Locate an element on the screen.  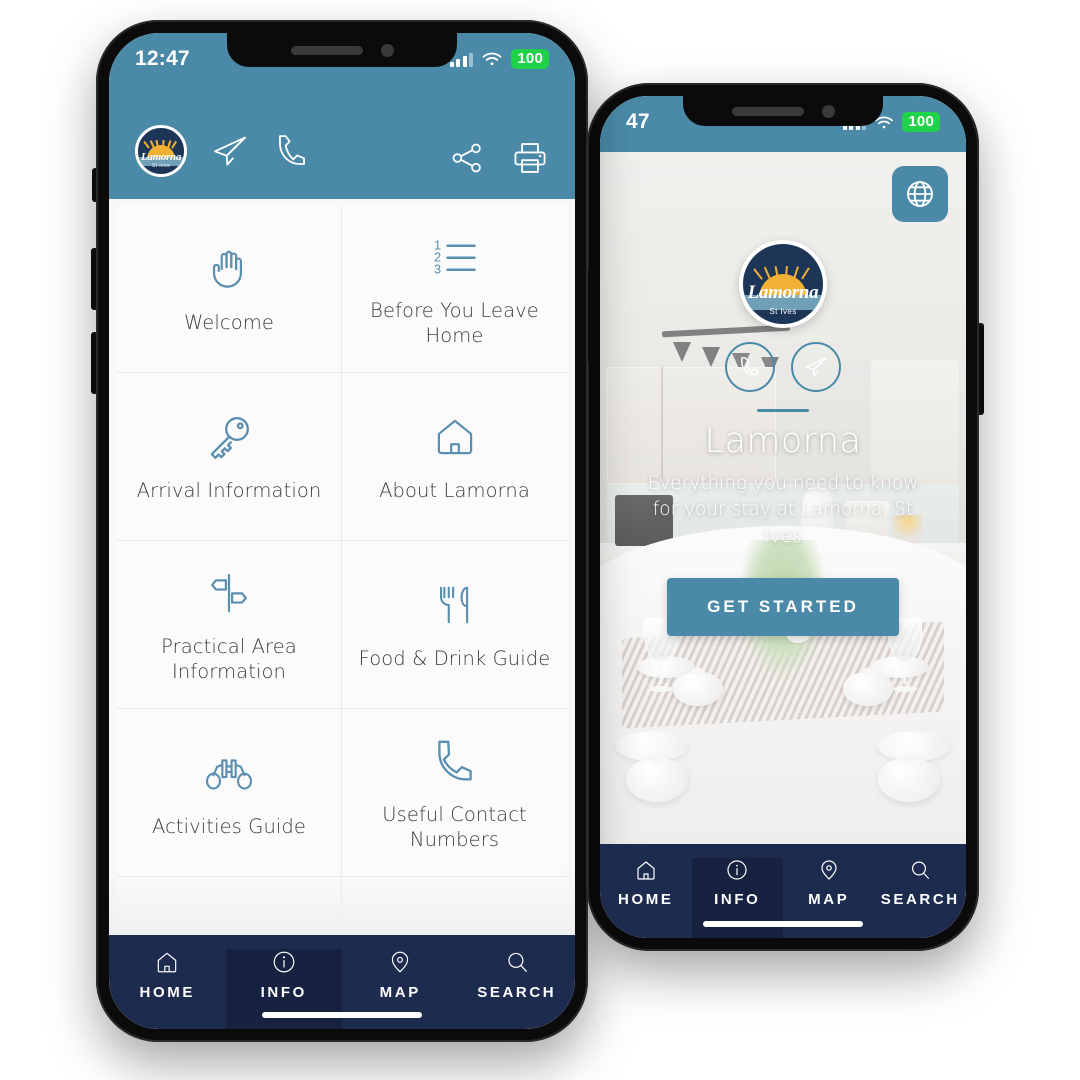
front-phone-tab-bar: HOME INFO MAP SEARCH is located at coordinates (342, 982).